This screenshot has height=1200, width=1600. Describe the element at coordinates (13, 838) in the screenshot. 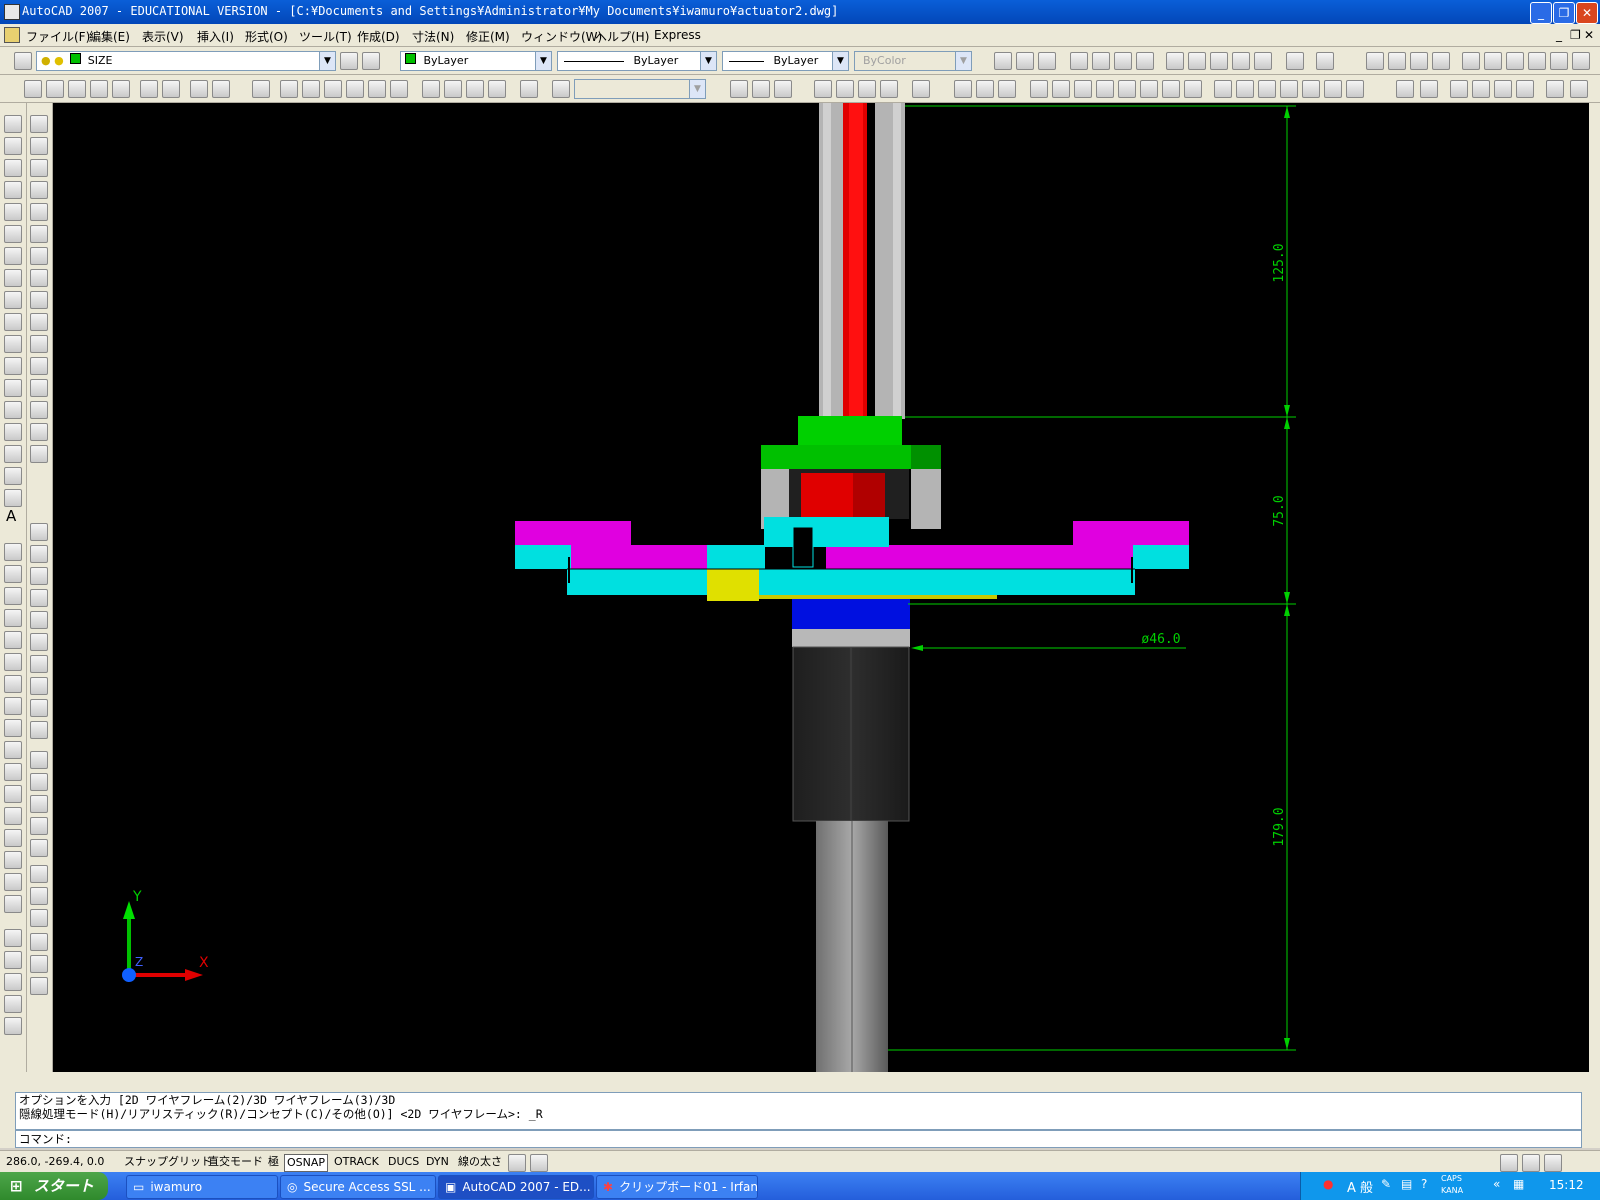

I see `join-icon` at that location.